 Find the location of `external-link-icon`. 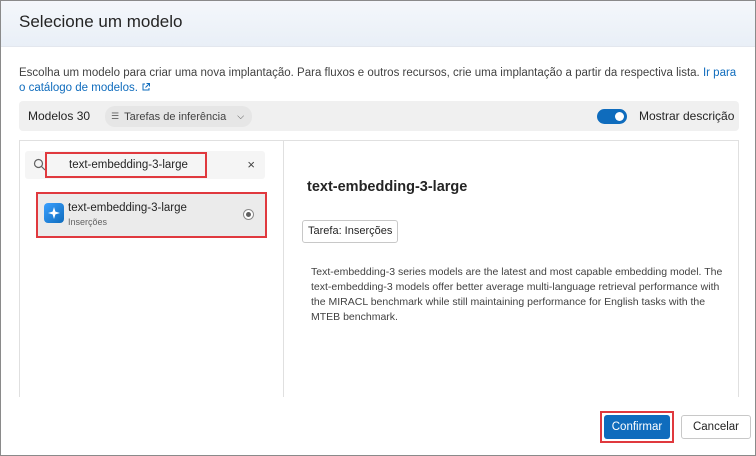

external-link-icon is located at coordinates (146, 87).